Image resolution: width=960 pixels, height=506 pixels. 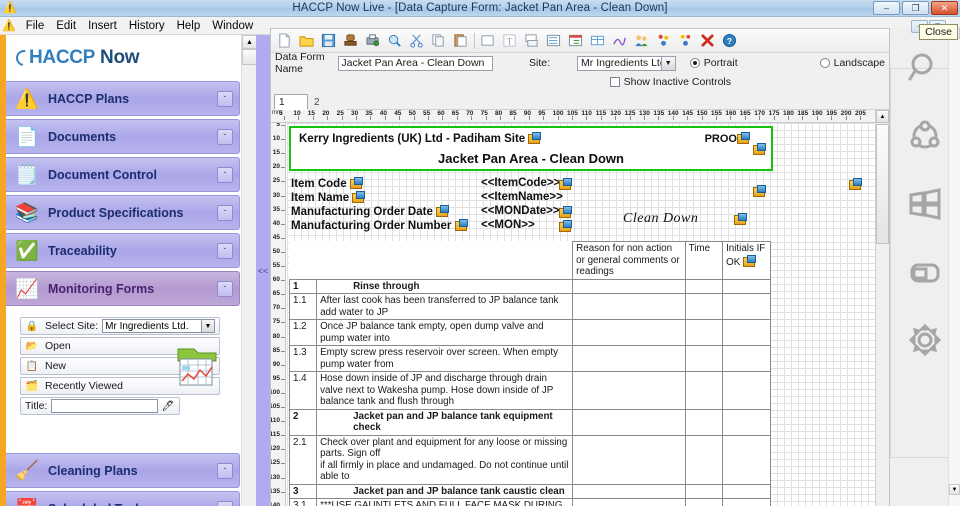 What do you see at coordinates (531, 197) in the screenshot?
I see `meta-row-item-name: Item Name <<ItemName>>` at bounding box center [531, 197].